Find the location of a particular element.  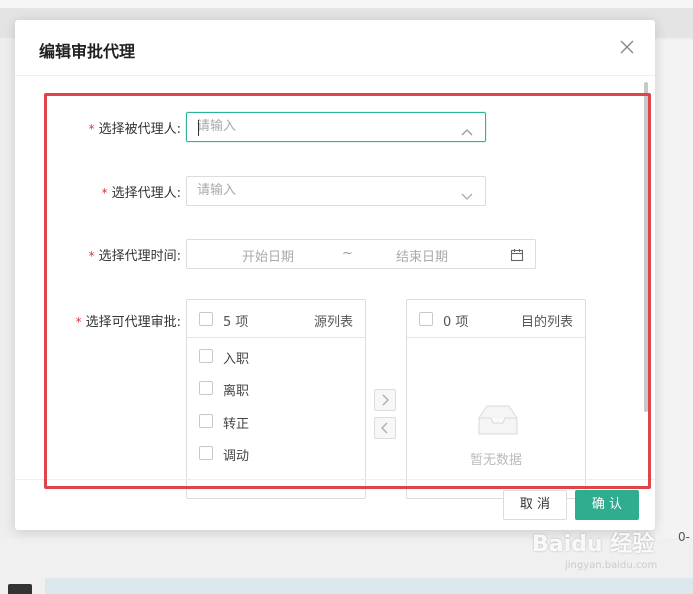

period-label: * 选择代理时间: is located at coordinates (134, 256).